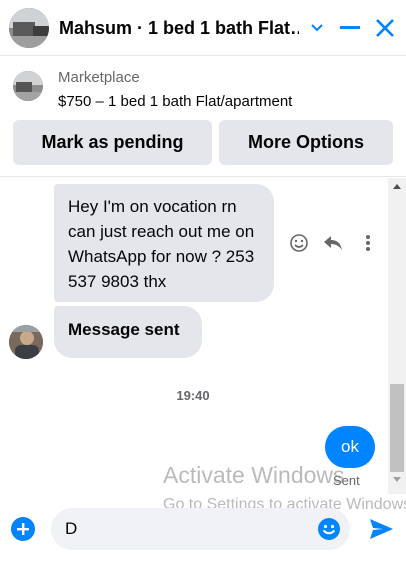 The image size is (406, 563). Describe the element at coordinates (299, 243) in the screenshot. I see `react-icon` at that location.